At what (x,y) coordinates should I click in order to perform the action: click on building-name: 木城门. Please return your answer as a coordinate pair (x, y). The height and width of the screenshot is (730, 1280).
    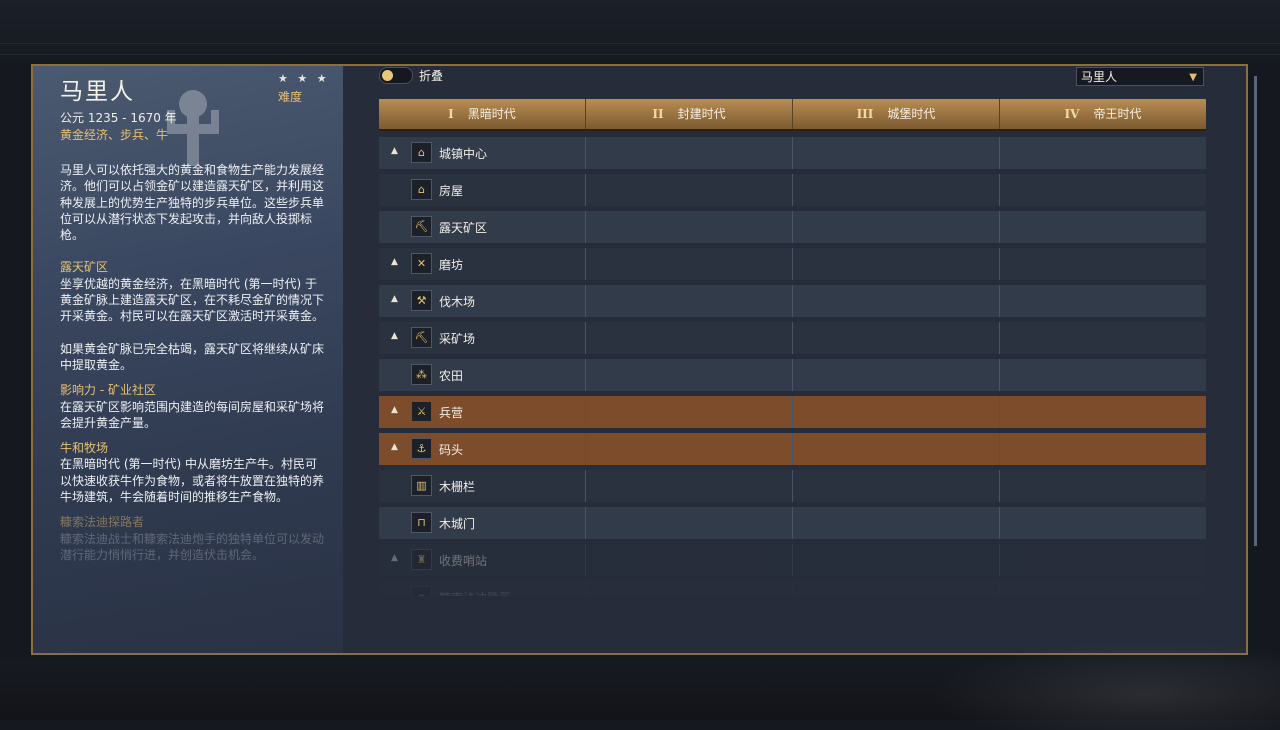
    Looking at the image, I should click on (457, 524).